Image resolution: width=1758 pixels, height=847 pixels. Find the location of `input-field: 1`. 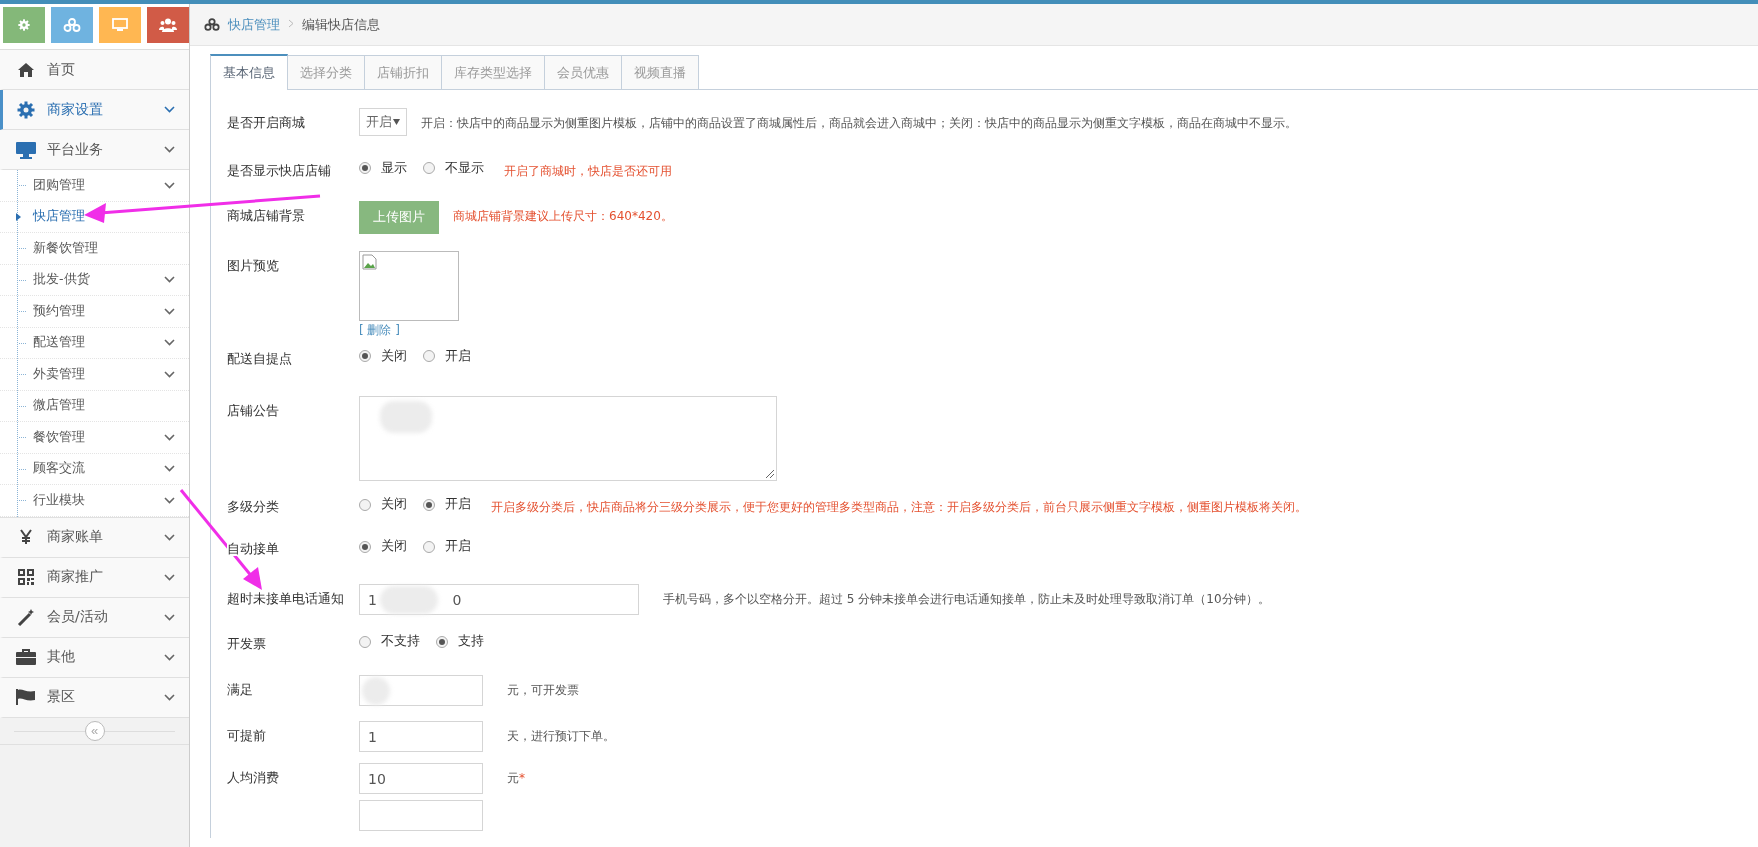

input-field: 1 is located at coordinates (421, 737).